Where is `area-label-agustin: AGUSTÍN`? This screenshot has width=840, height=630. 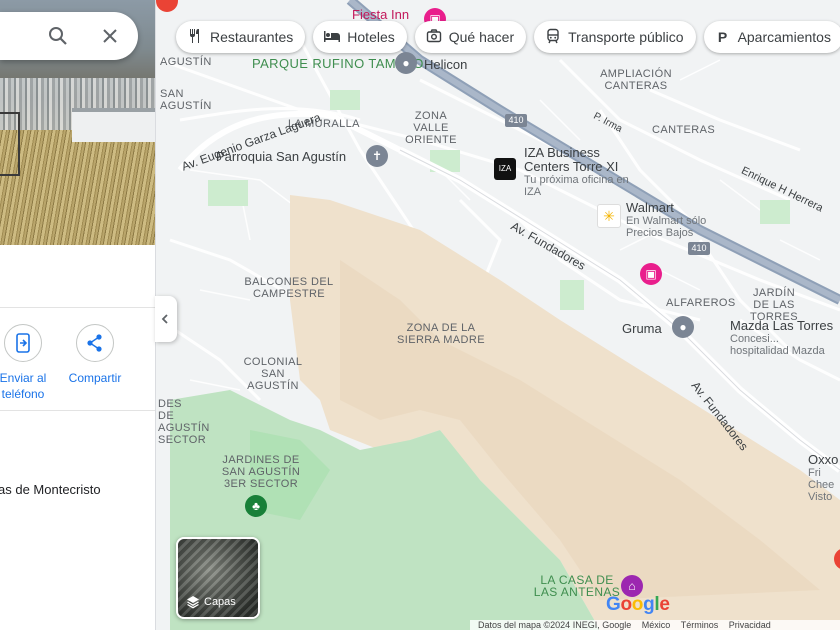 area-label-agustin: AGUSTÍN is located at coordinates (186, 62).